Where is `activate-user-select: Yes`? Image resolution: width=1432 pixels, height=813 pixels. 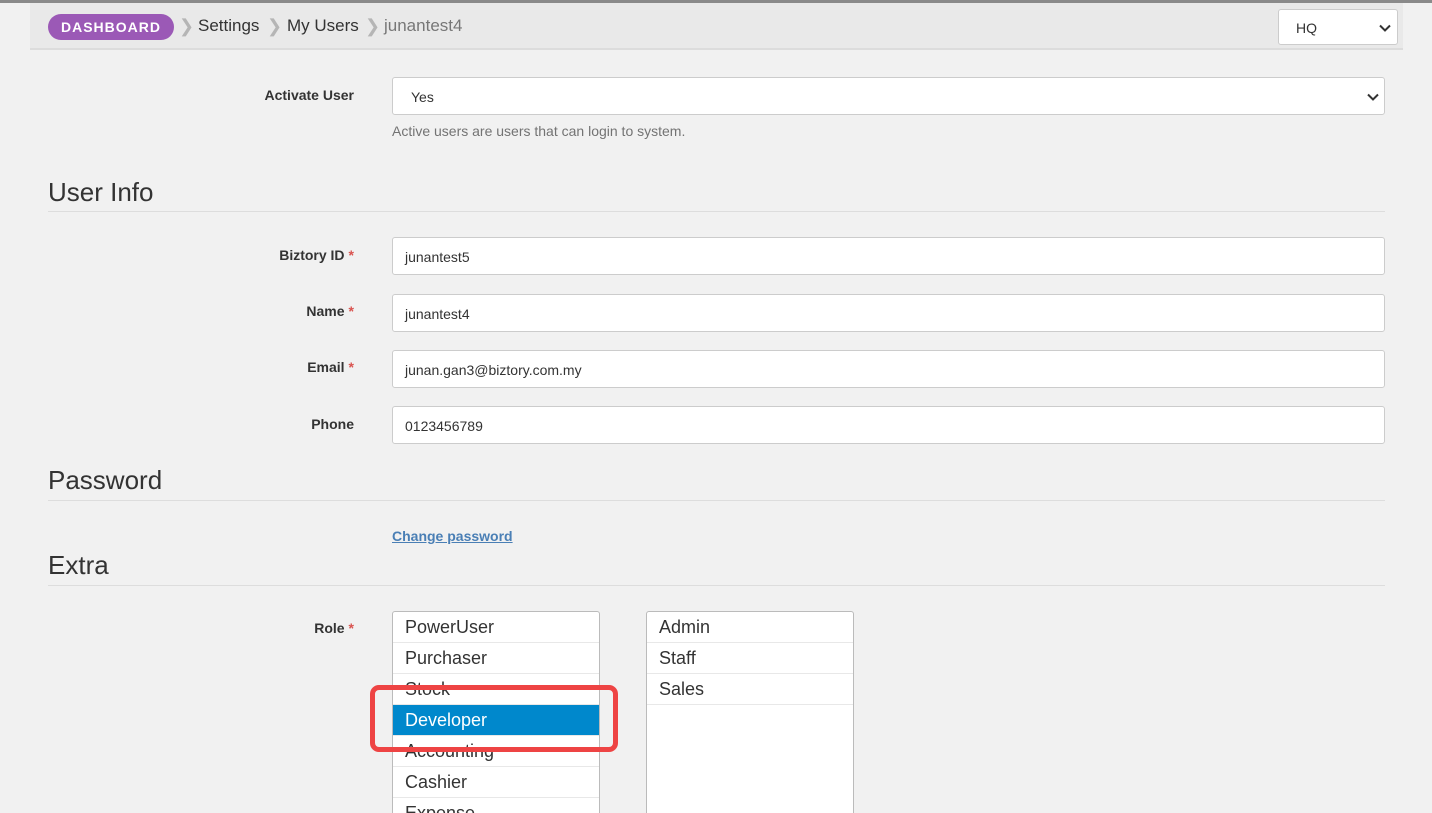
activate-user-select: Yes is located at coordinates (888, 96).